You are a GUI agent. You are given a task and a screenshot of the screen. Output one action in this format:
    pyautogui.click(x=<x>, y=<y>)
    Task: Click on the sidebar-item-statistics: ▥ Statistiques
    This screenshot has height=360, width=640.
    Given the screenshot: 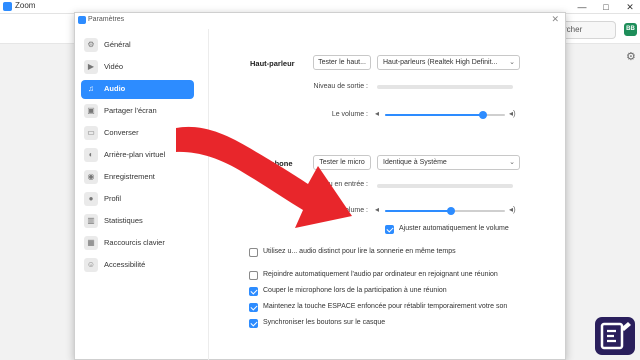 What is the action you would take?
    pyautogui.click(x=137, y=221)
    